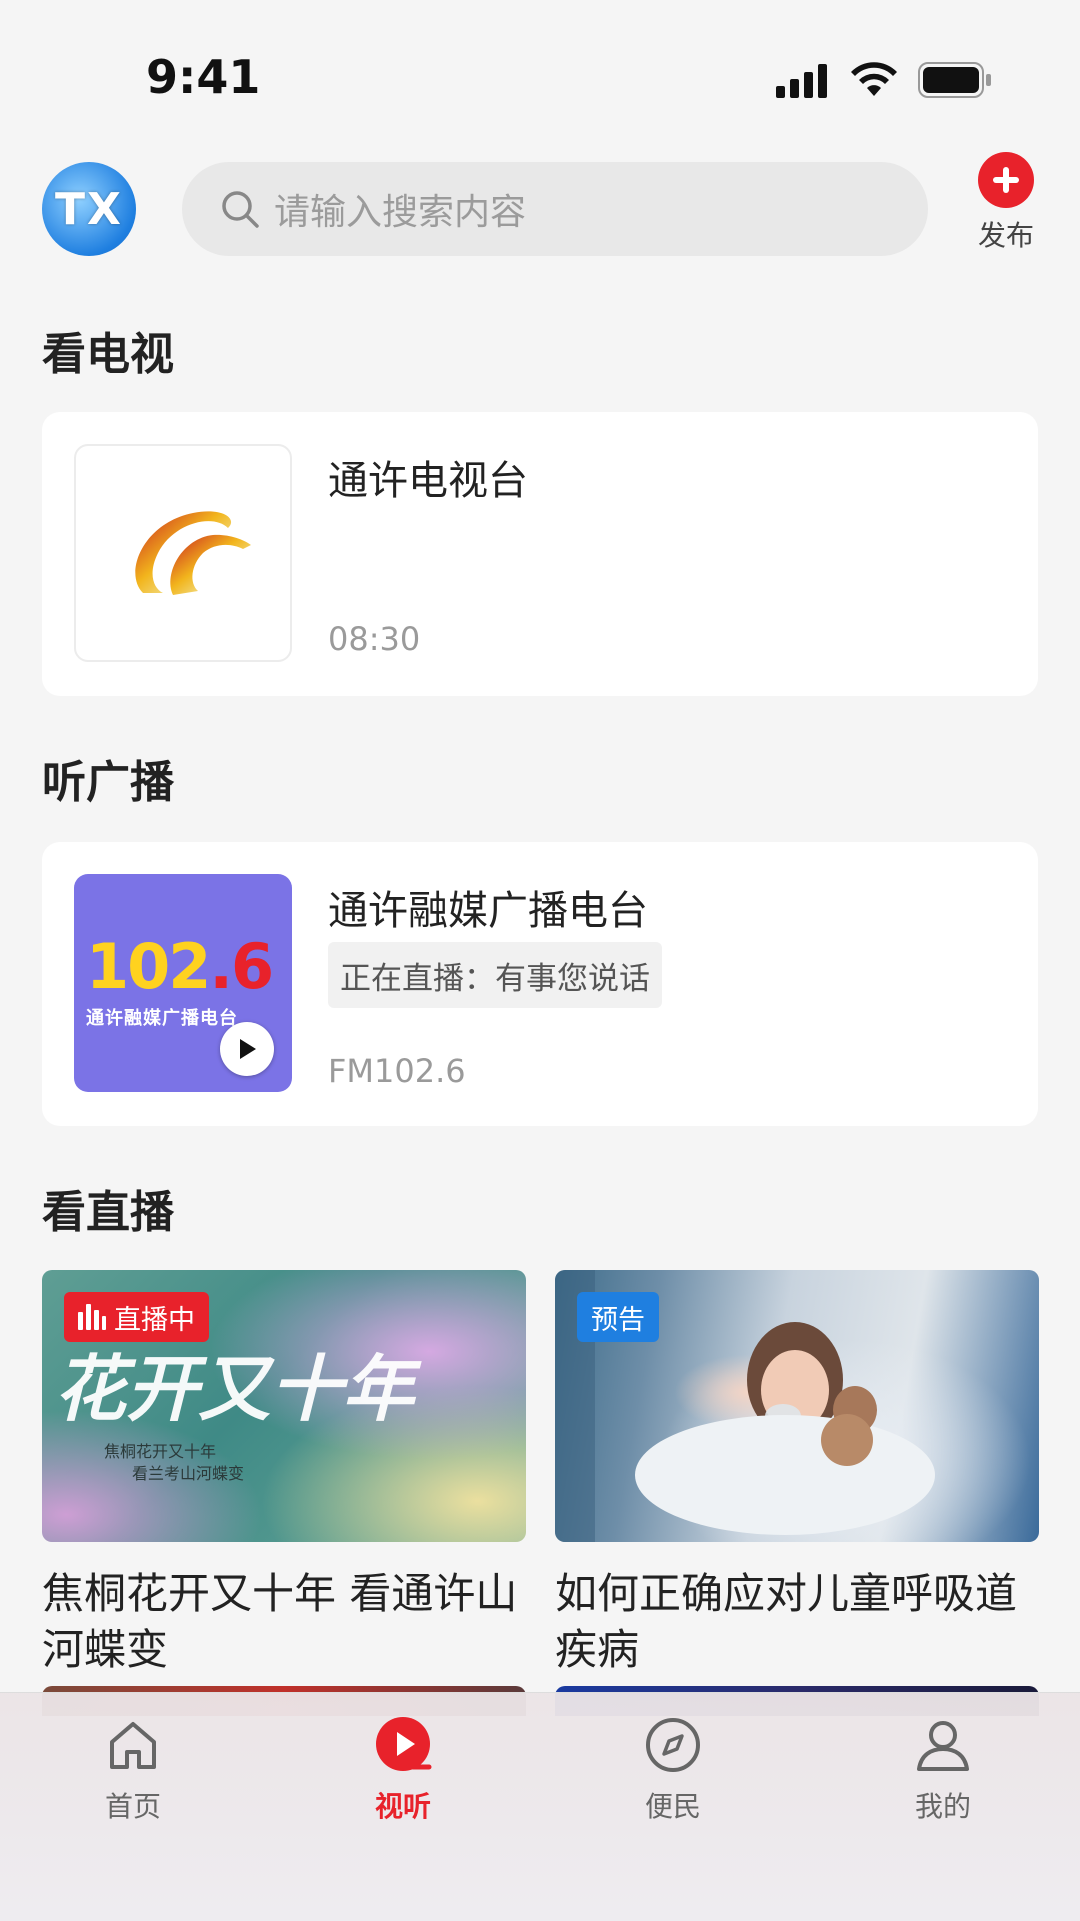  What do you see at coordinates (400, 212) in the screenshot?
I see `search-placeholder: 请输入搜索内容` at bounding box center [400, 212].